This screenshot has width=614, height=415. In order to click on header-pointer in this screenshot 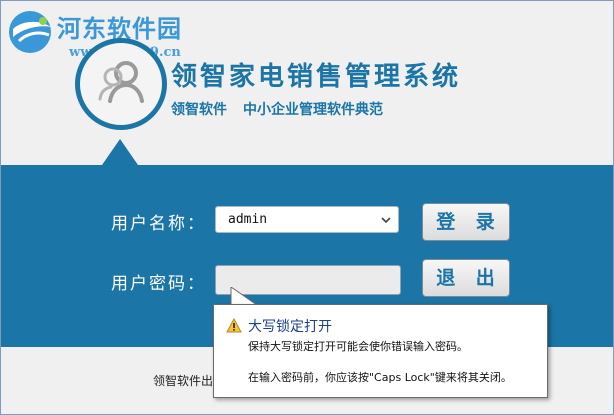, I will do `click(120, 152)`.